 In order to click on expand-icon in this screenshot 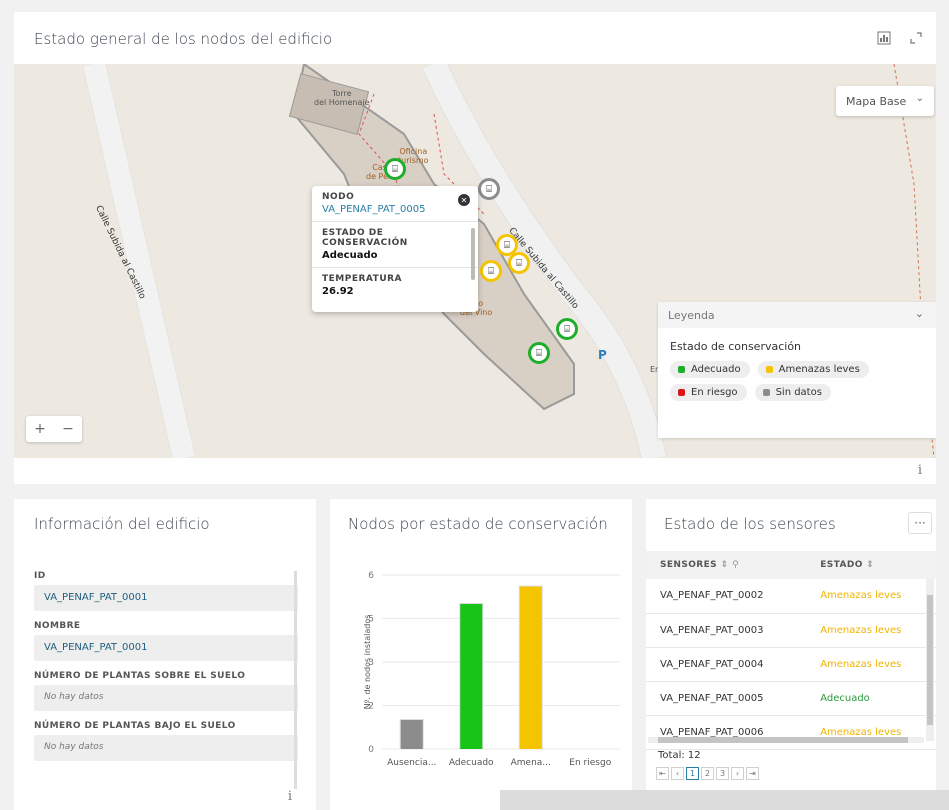, I will do `click(916, 38)`.